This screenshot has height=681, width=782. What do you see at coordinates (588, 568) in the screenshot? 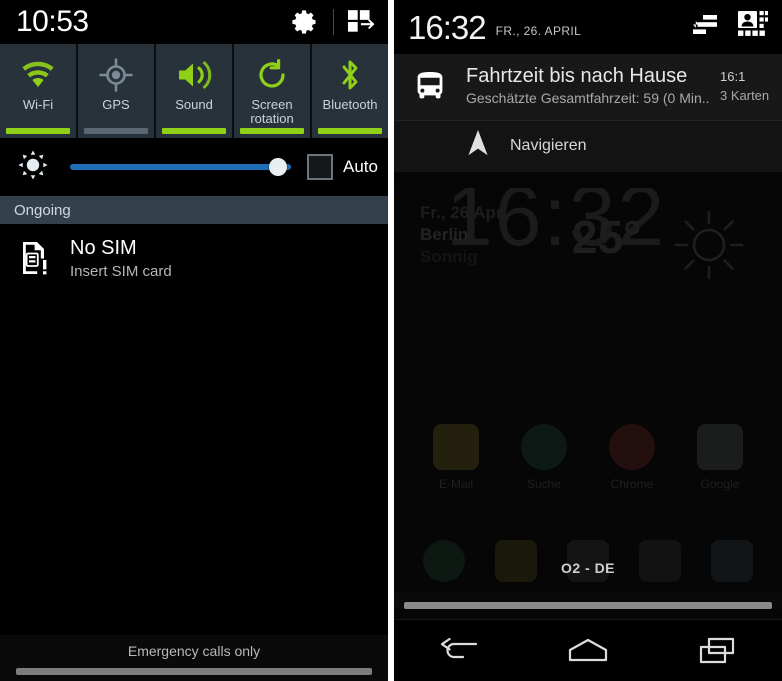
I see `carrier-label: O2 - DE` at bounding box center [588, 568].